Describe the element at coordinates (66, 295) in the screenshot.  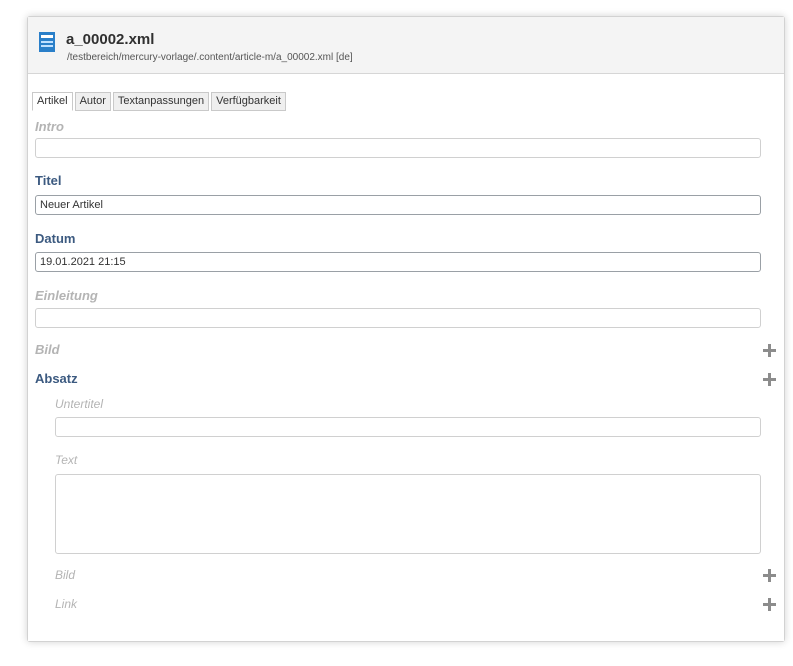
I see `einleitung-label: Einleitung` at that location.